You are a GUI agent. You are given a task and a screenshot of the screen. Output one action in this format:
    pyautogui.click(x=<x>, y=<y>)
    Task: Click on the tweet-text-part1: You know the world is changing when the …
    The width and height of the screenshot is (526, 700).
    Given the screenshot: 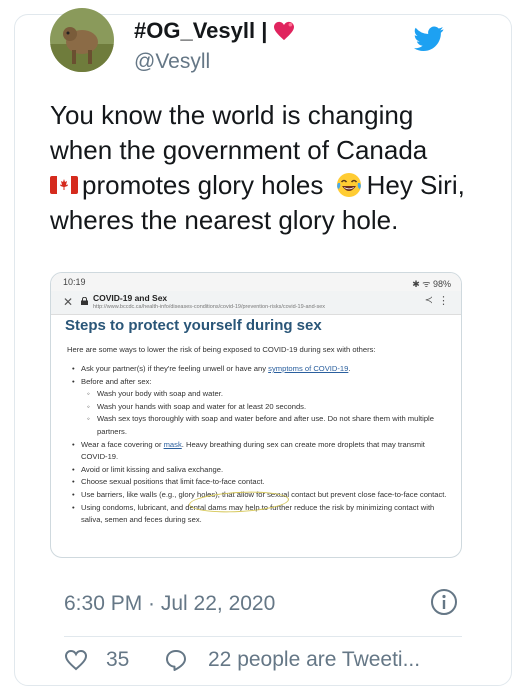 What is the action you would take?
    pyautogui.click(x=239, y=132)
    